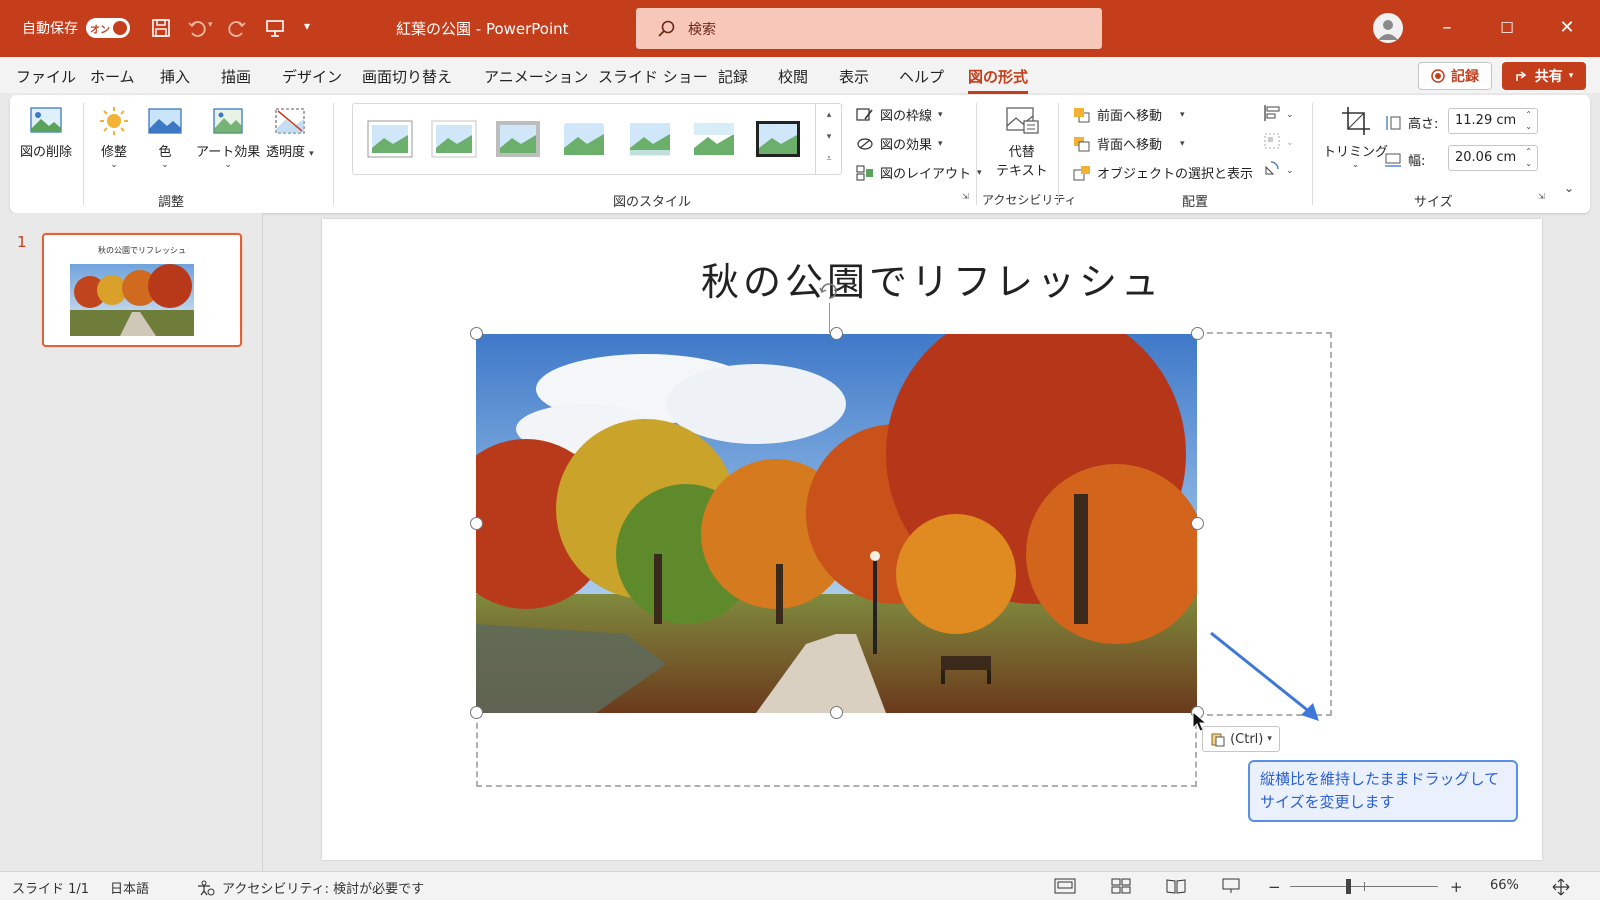  I want to click on tab-slideshow: スライド ショー, so click(653, 76).